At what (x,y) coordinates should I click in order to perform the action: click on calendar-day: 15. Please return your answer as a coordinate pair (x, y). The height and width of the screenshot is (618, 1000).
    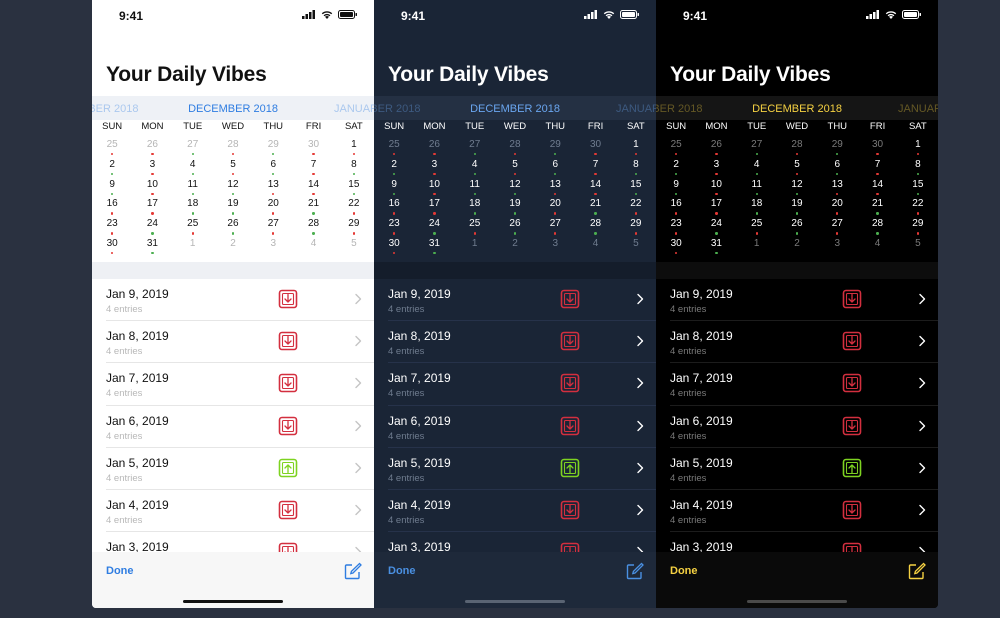
    Looking at the image, I should click on (636, 188).